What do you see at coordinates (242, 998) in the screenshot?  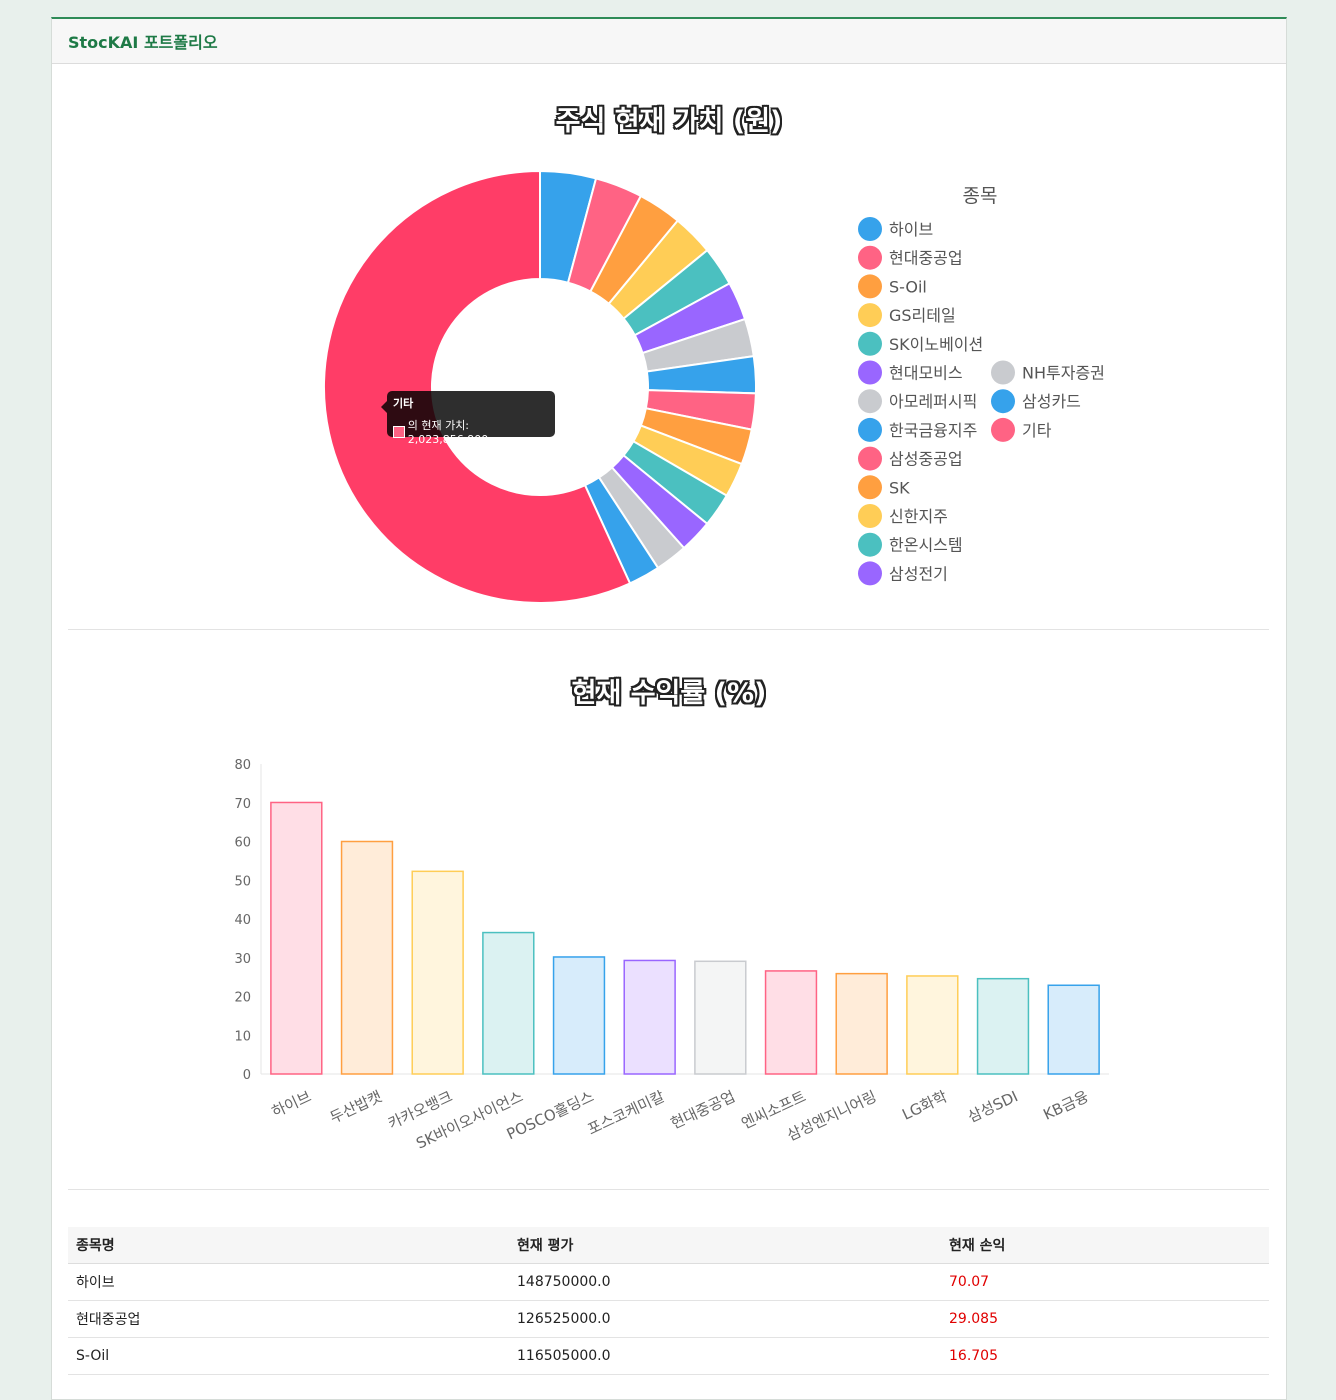 I see `y-tick-label: 20` at bounding box center [242, 998].